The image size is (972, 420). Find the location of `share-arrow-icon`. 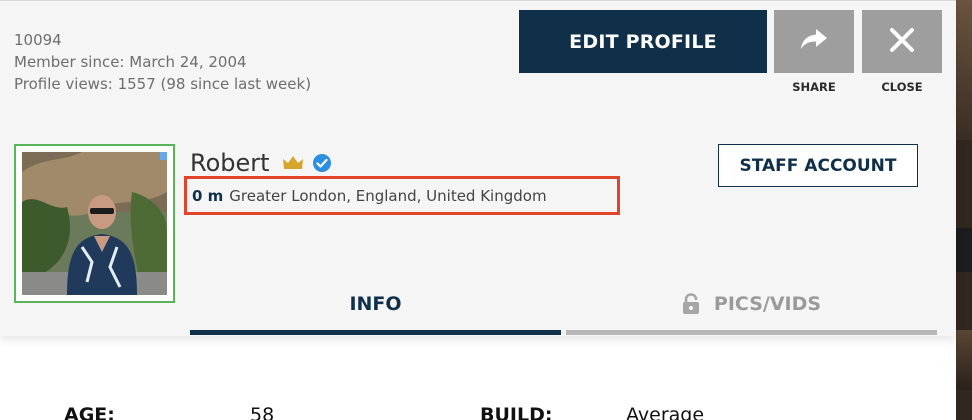

share-arrow-icon is located at coordinates (814, 41).